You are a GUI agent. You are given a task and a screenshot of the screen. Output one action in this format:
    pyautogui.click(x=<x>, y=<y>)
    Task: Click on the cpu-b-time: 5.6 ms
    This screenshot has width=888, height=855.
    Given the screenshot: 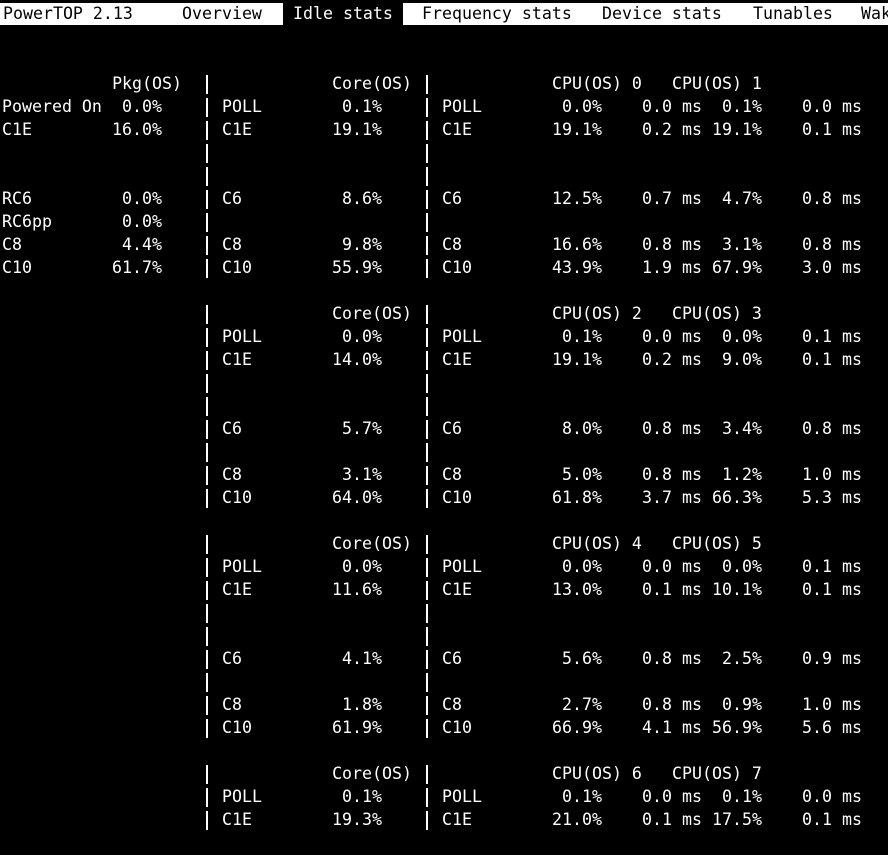 What is the action you would take?
    pyautogui.click(x=832, y=727)
    